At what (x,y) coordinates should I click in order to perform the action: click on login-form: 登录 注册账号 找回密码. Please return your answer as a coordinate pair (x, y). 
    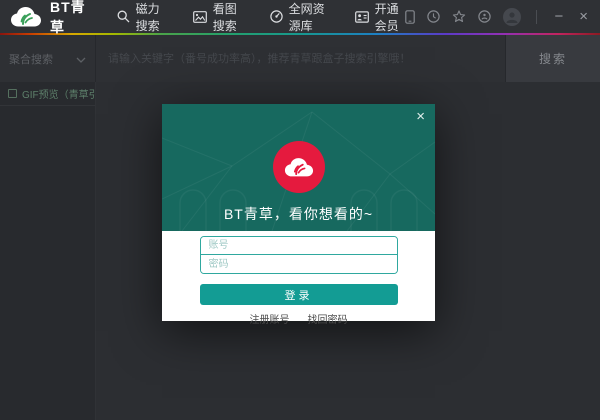
    Looking at the image, I should click on (298, 281).